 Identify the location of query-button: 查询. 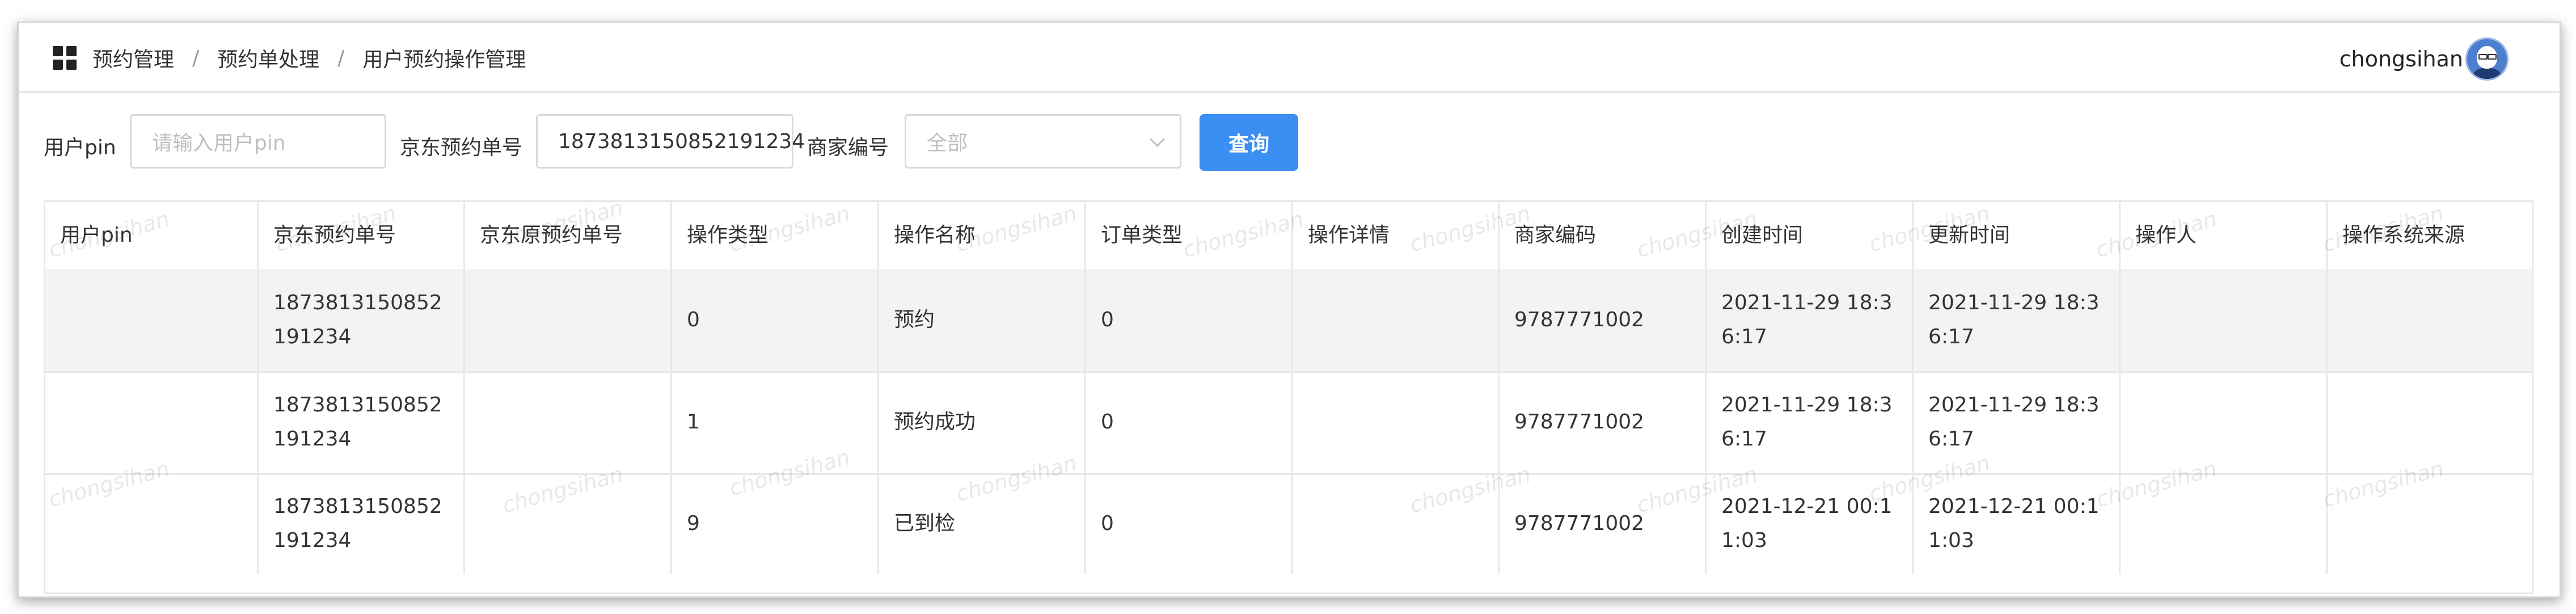
(1249, 142).